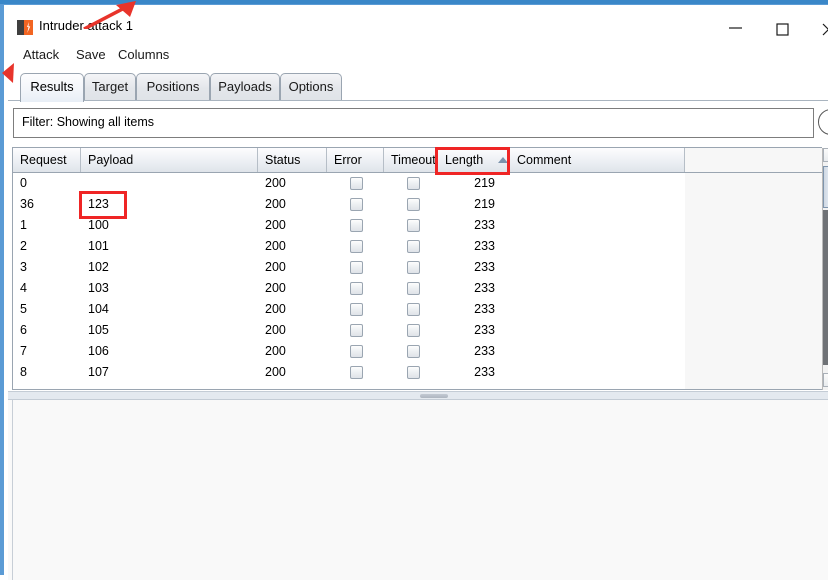 This screenshot has width=828, height=580. Describe the element at coordinates (349, 183) in the screenshot. I see `table-row: 0 200 219` at that location.